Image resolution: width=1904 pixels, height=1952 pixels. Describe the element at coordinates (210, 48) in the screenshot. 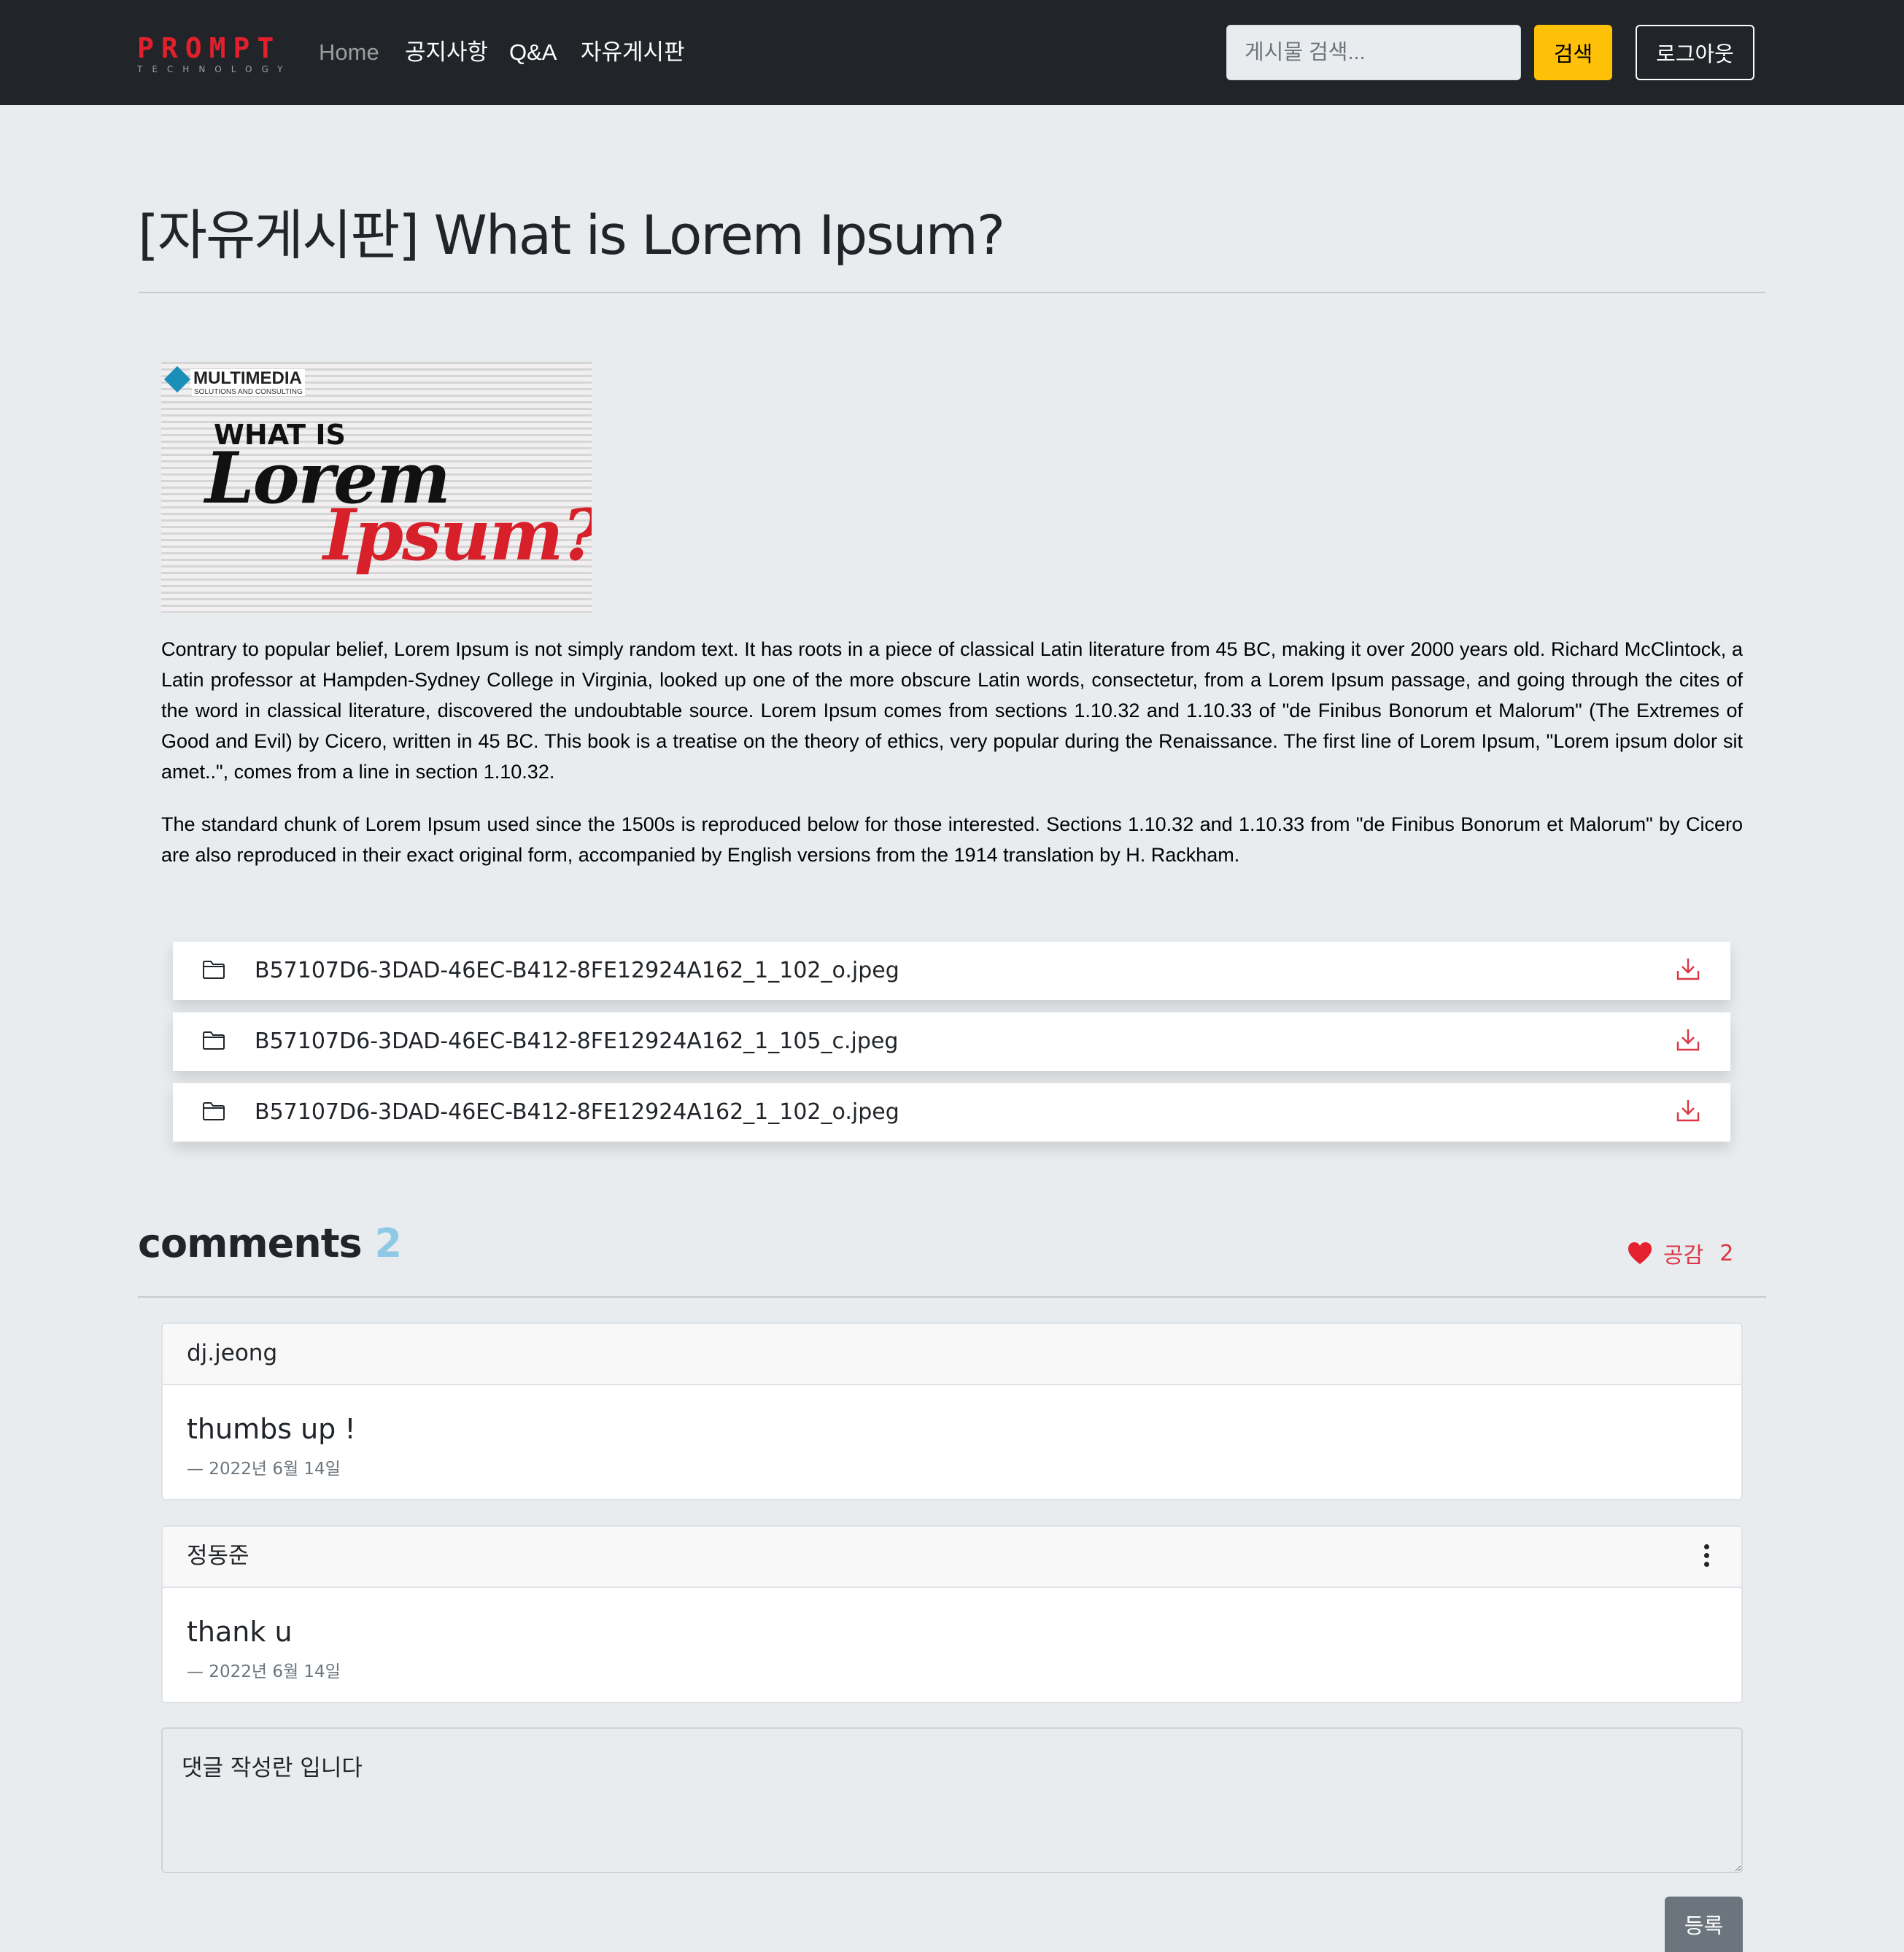

I see `brand-name: PROMPT` at that location.